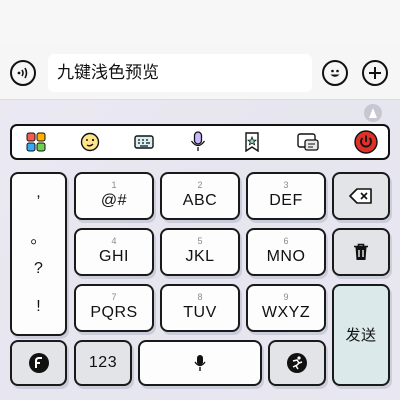  What do you see at coordinates (180, 73) in the screenshot?
I see `message-input: 九键浅色预览` at bounding box center [180, 73].